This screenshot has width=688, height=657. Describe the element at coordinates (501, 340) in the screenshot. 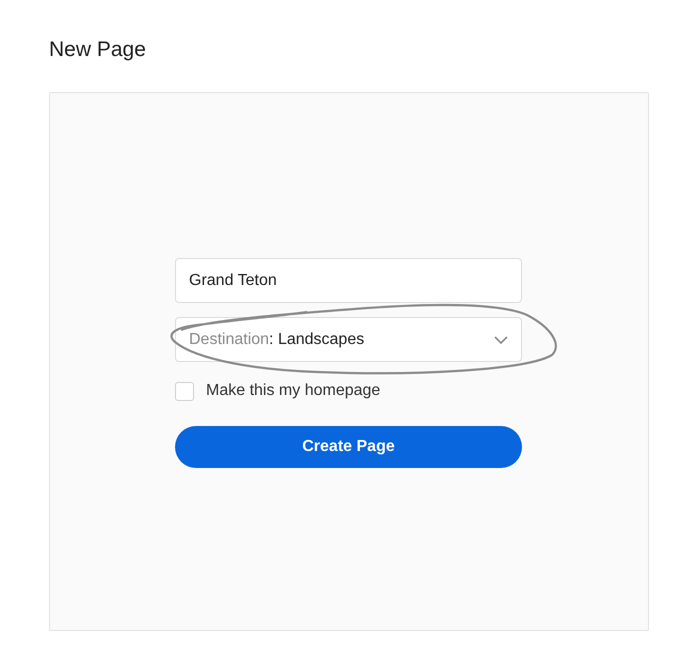

I see `chevron-down-icon` at that location.